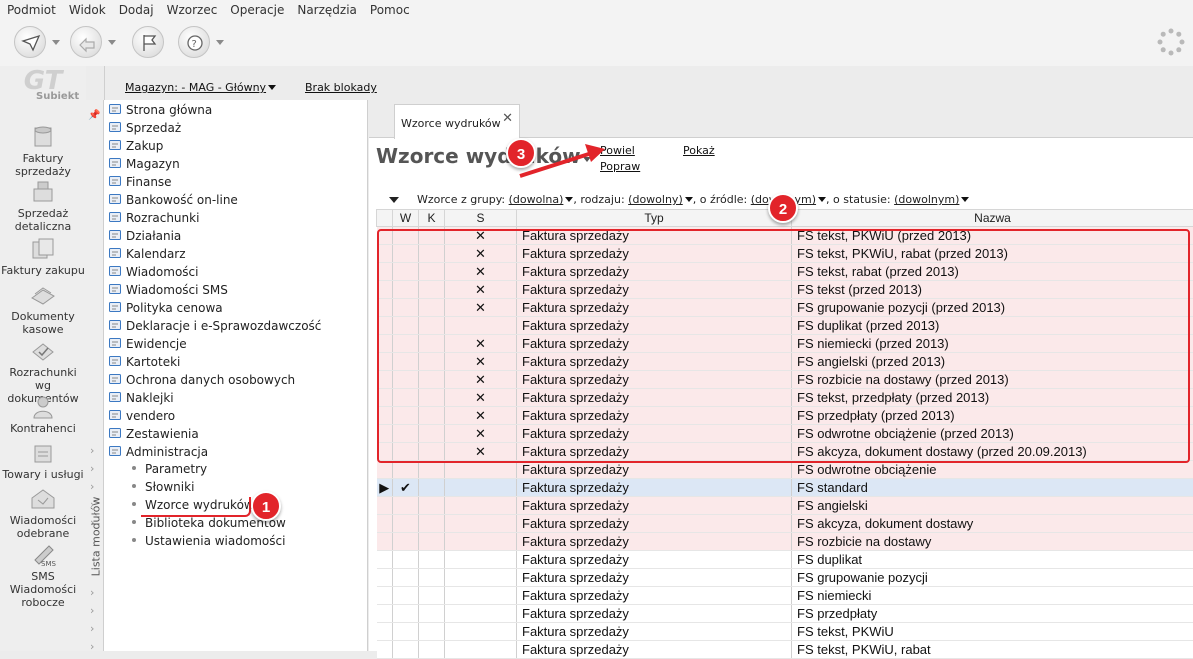 The height and width of the screenshot is (659, 1193). Describe the element at coordinates (389, 8) in the screenshot. I see `menu-pomoc: Pomoc` at that location.